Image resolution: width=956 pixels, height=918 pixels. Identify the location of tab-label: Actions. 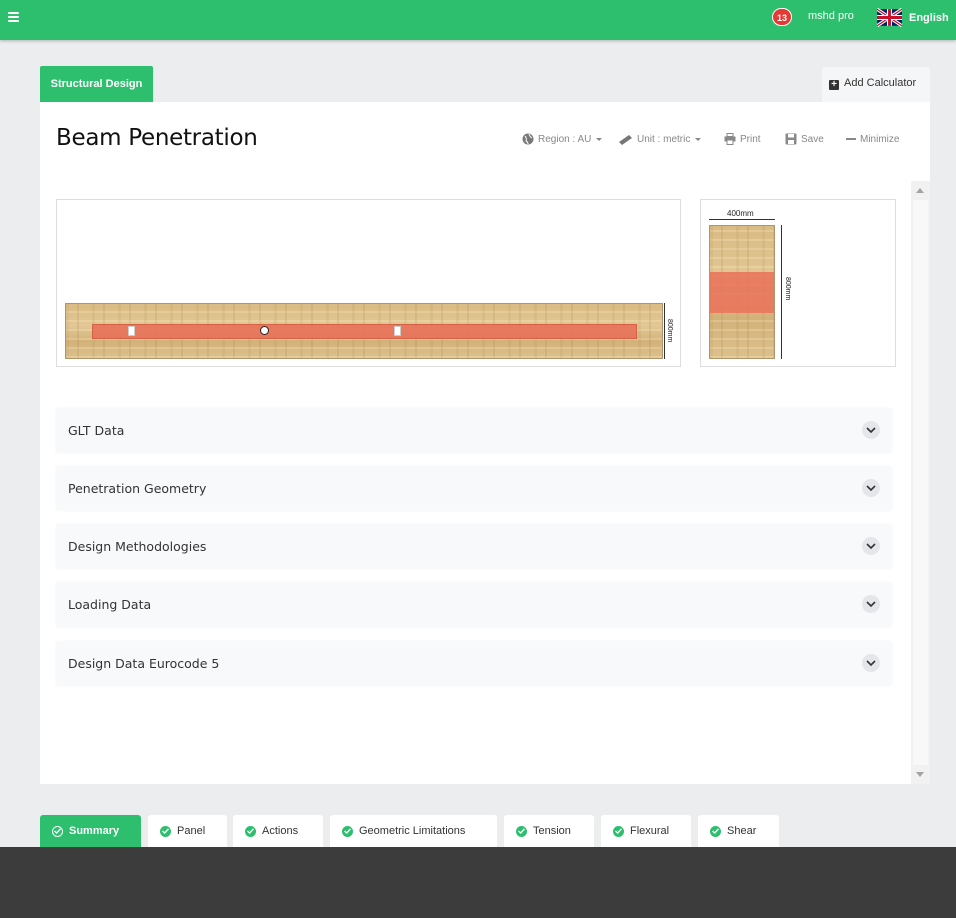
(280, 831).